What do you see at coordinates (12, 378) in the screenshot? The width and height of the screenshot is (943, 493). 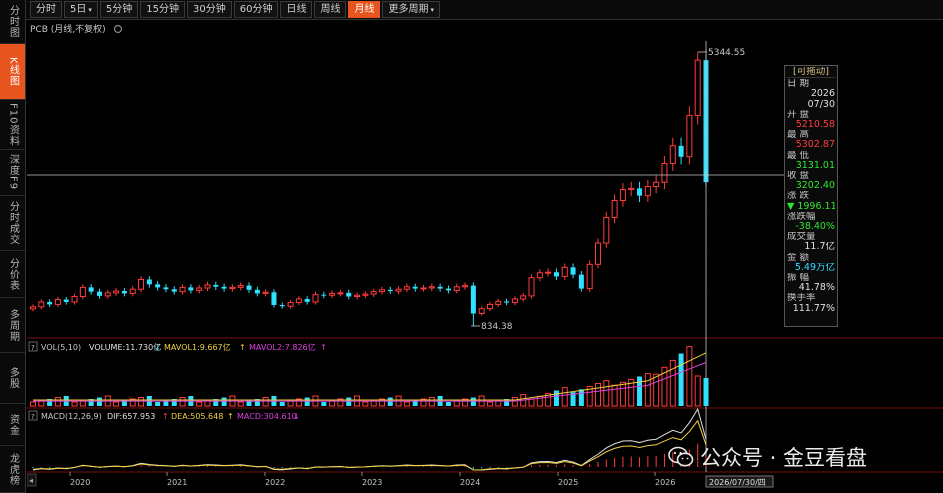 I see `sidebar-item-8: 多股` at bounding box center [12, 378].